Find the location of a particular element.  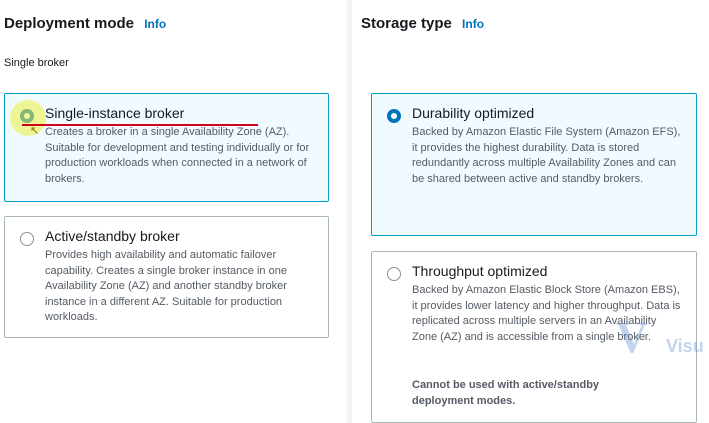

durability-label: Durability optimized is located at coordinates (473, 113).